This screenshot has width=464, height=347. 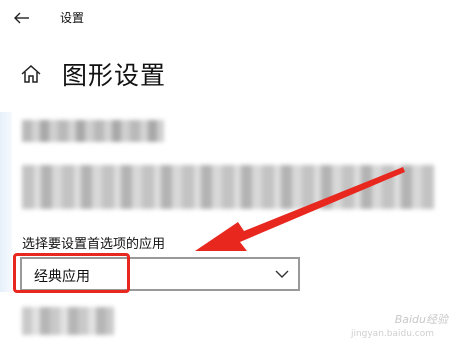 I want to click on home-icon, so click(x=31, y=73).